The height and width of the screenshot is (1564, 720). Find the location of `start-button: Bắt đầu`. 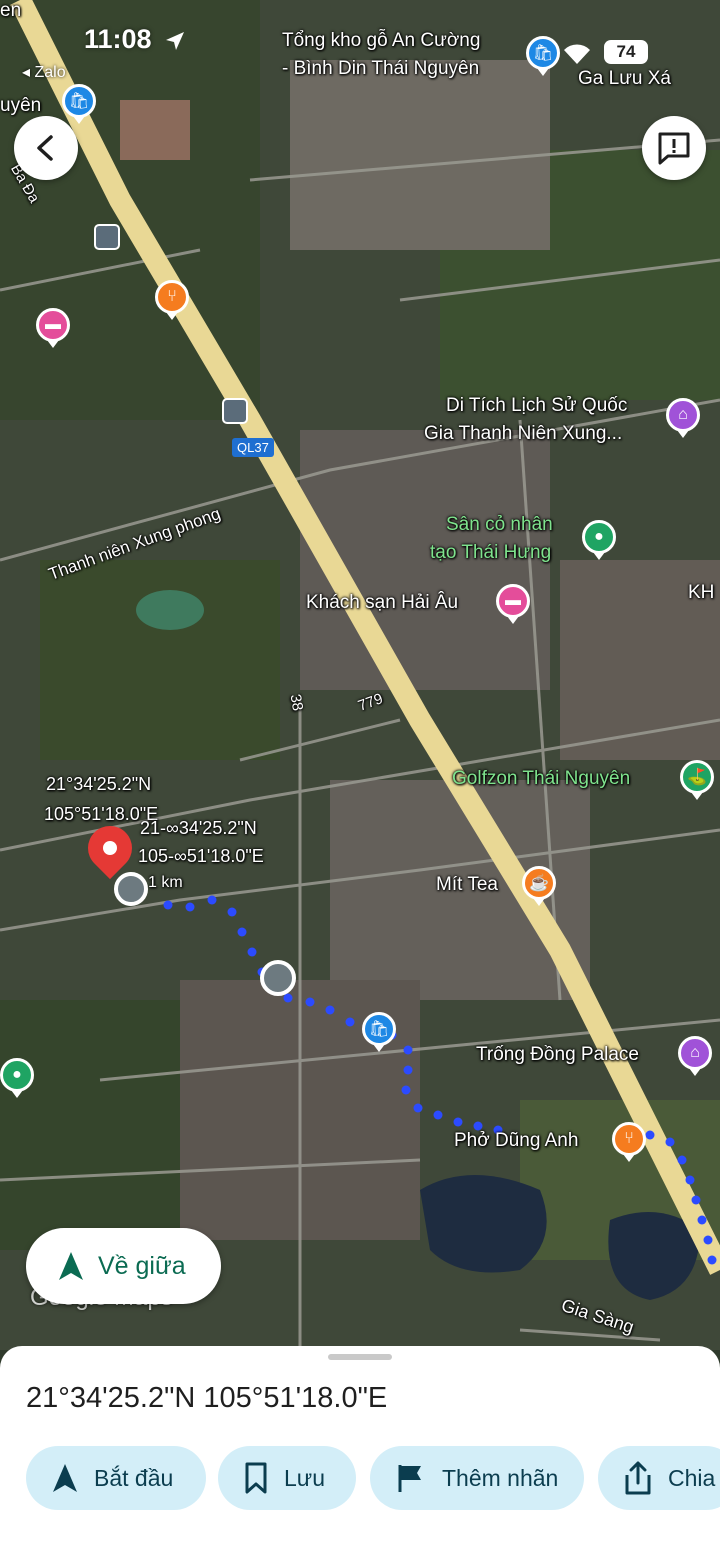

start-button: Bắt đầu is located at coordinates (116, 1478).